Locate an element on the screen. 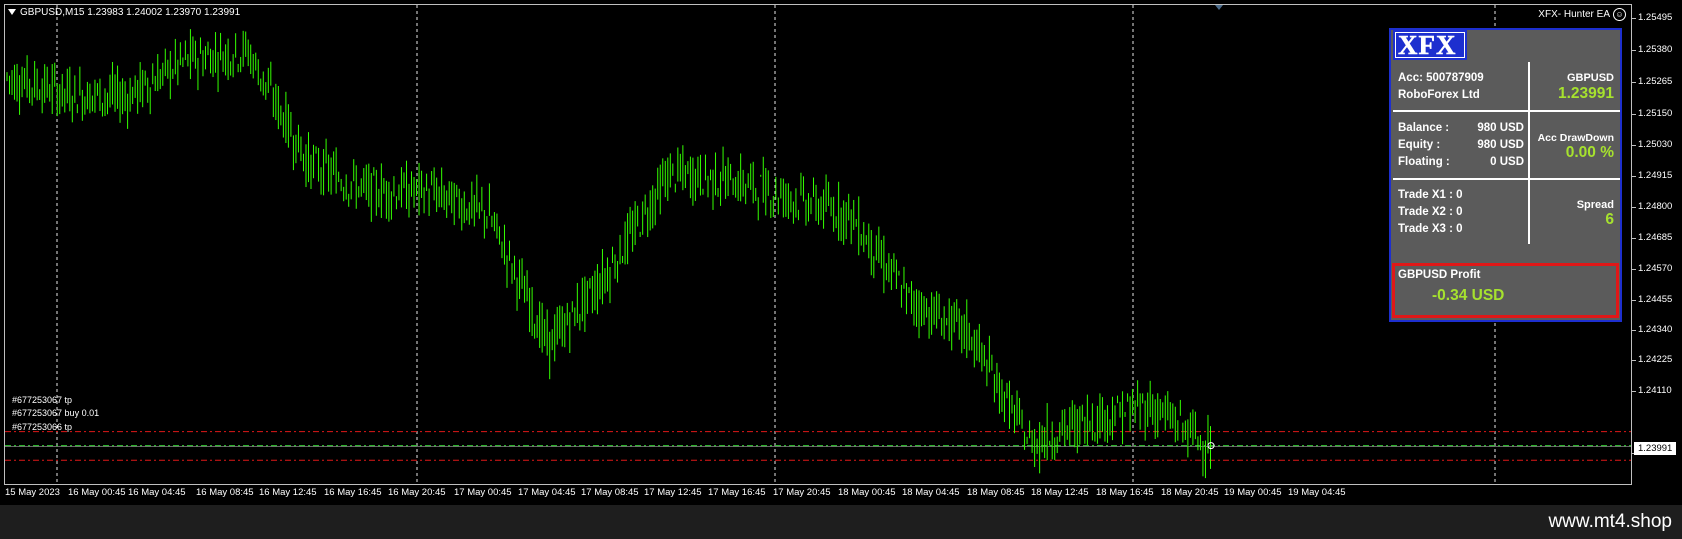 The height and width of the screenshot is (539, 1682). time-tick: 15 May 2023 is located at coordinates (32, 492).